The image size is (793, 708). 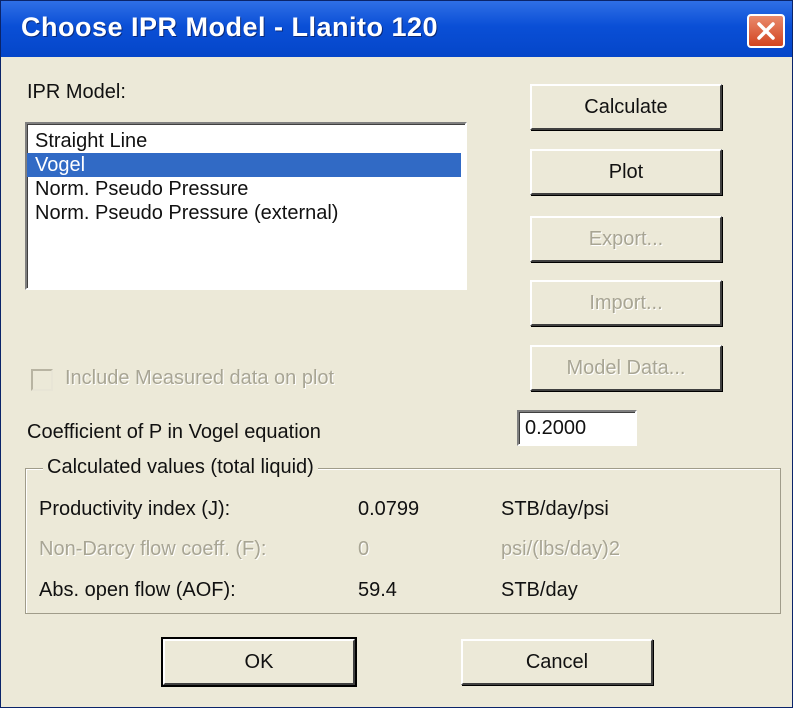 What do you see at coordinates (555, 509) in the screenshot?
I see `productivity-index-unit: STB/day/psi` at bounding box center [555, 509].